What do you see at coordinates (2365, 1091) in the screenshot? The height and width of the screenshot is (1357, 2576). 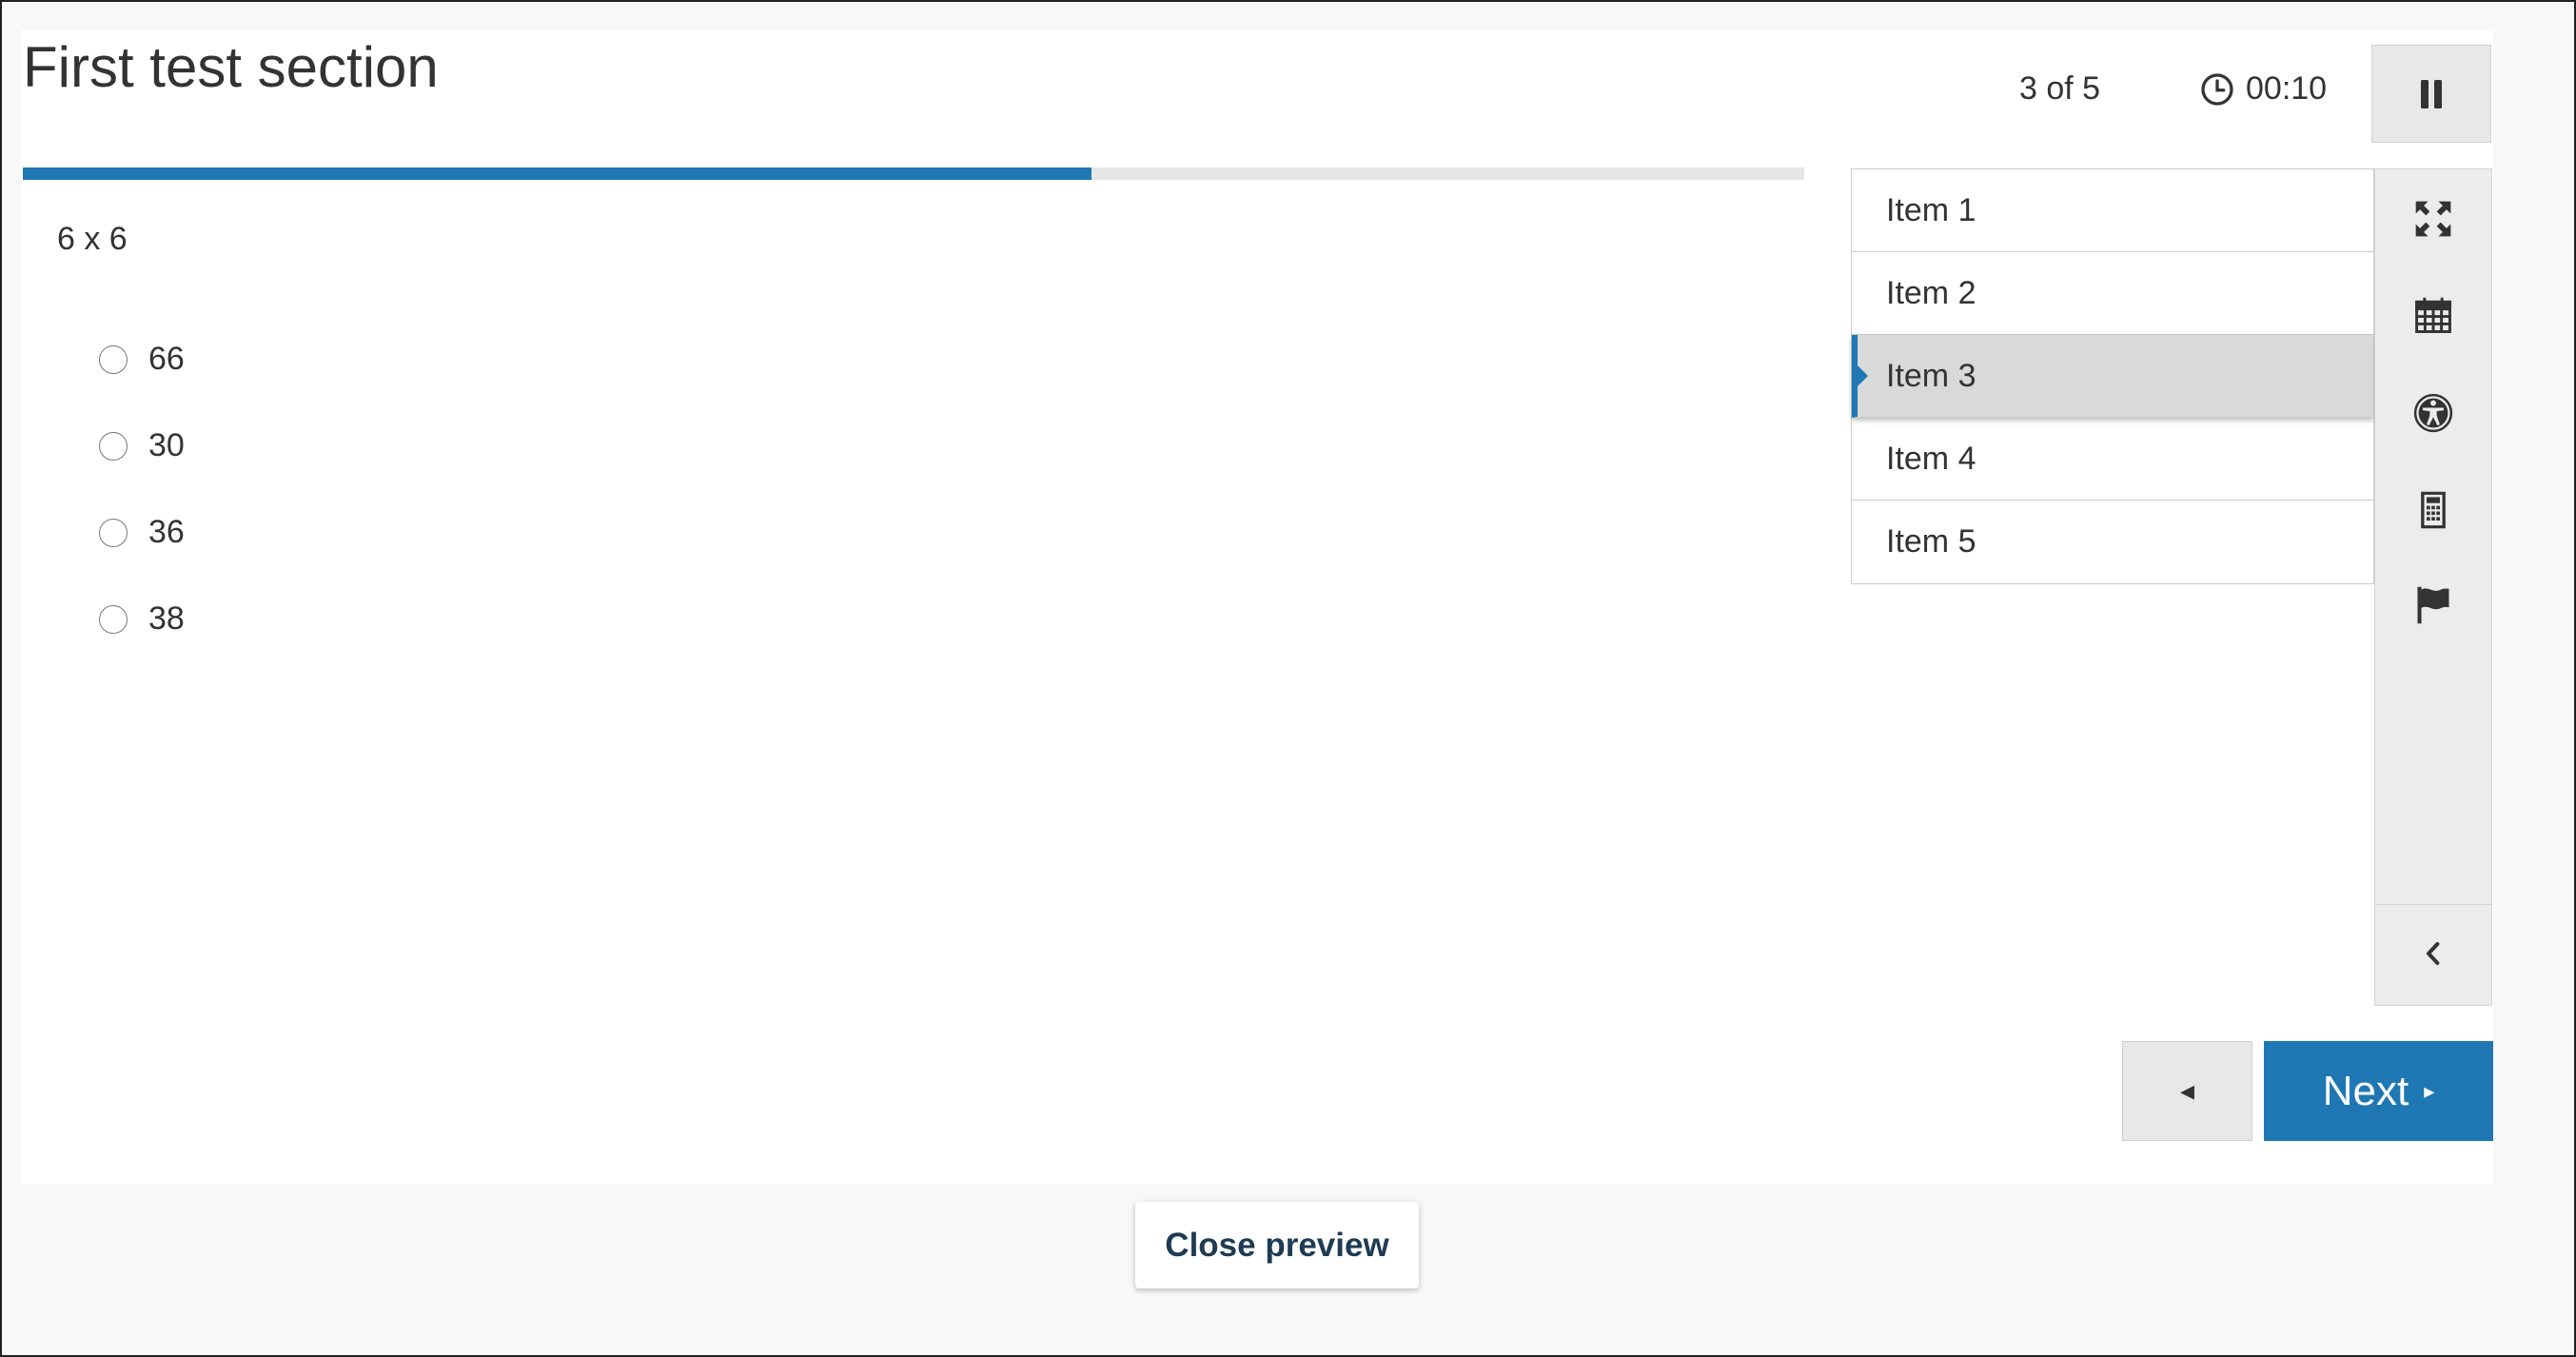 I see `next-label: Next` at bounding box center [2365, 1091].